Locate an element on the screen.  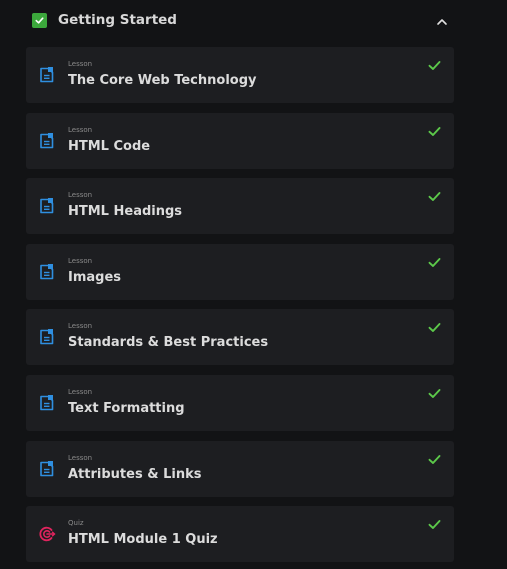
item-title: Standards & Best Practices is located at coordinates (168, 342).